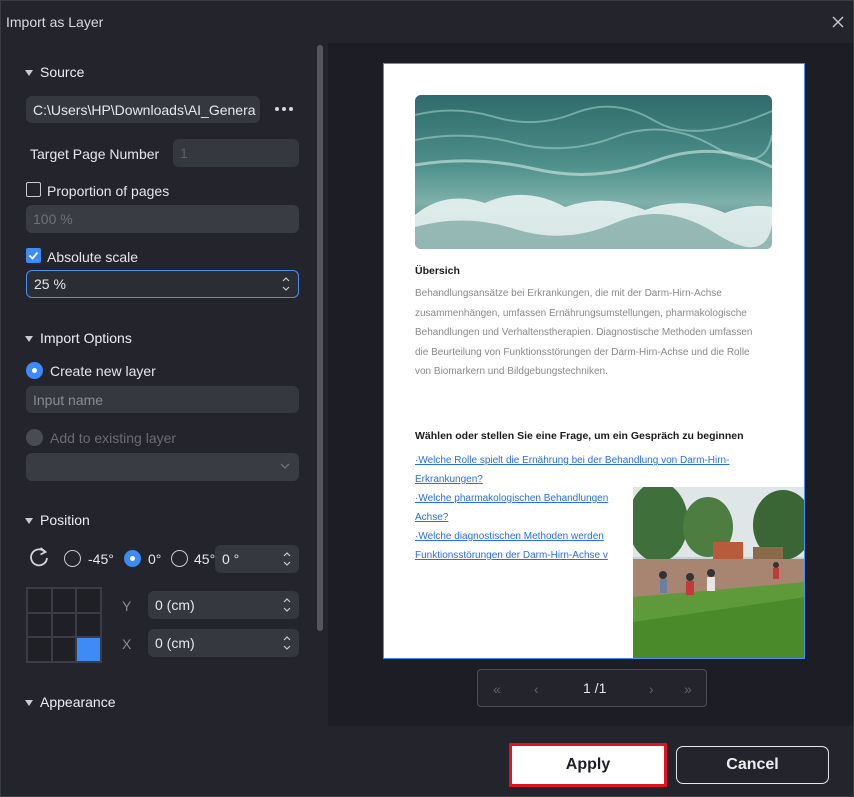  What do you see at coordinates (593, 172) in the screenshot?
I see `ocean-waves-image` at bounding box center [593, 172].